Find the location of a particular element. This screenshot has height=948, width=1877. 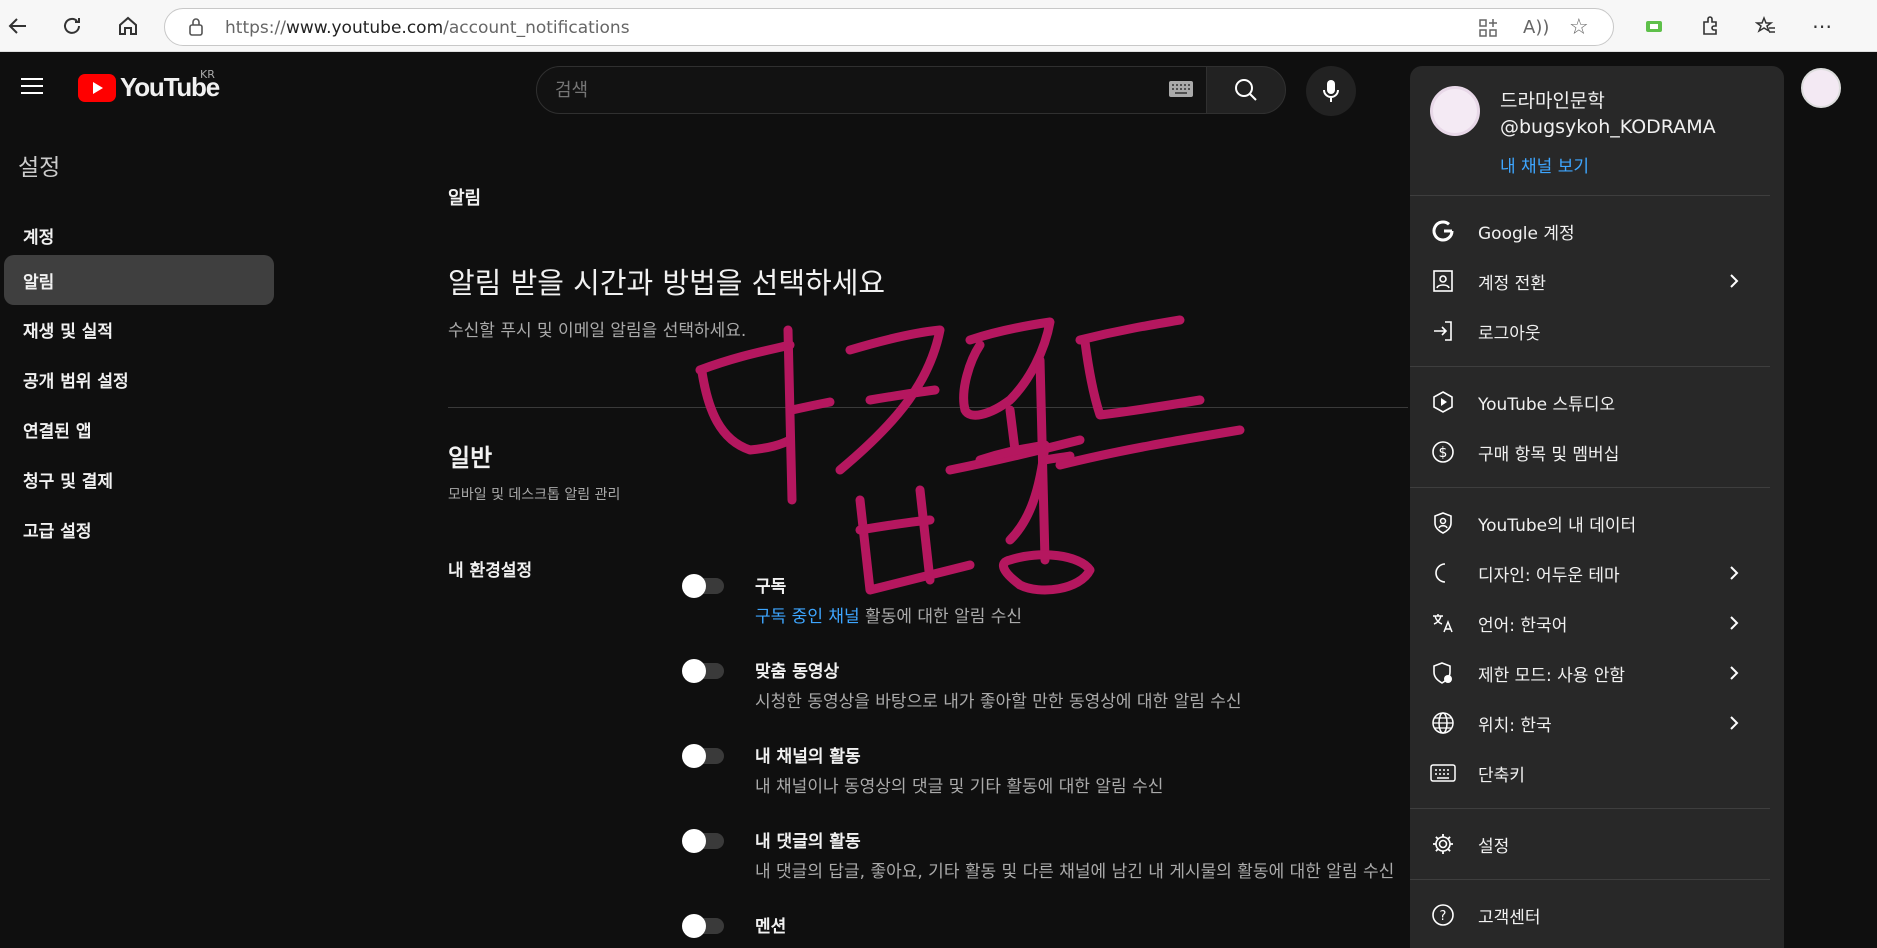

youtube-logo: YouTube is located at coordinates (149, 87).